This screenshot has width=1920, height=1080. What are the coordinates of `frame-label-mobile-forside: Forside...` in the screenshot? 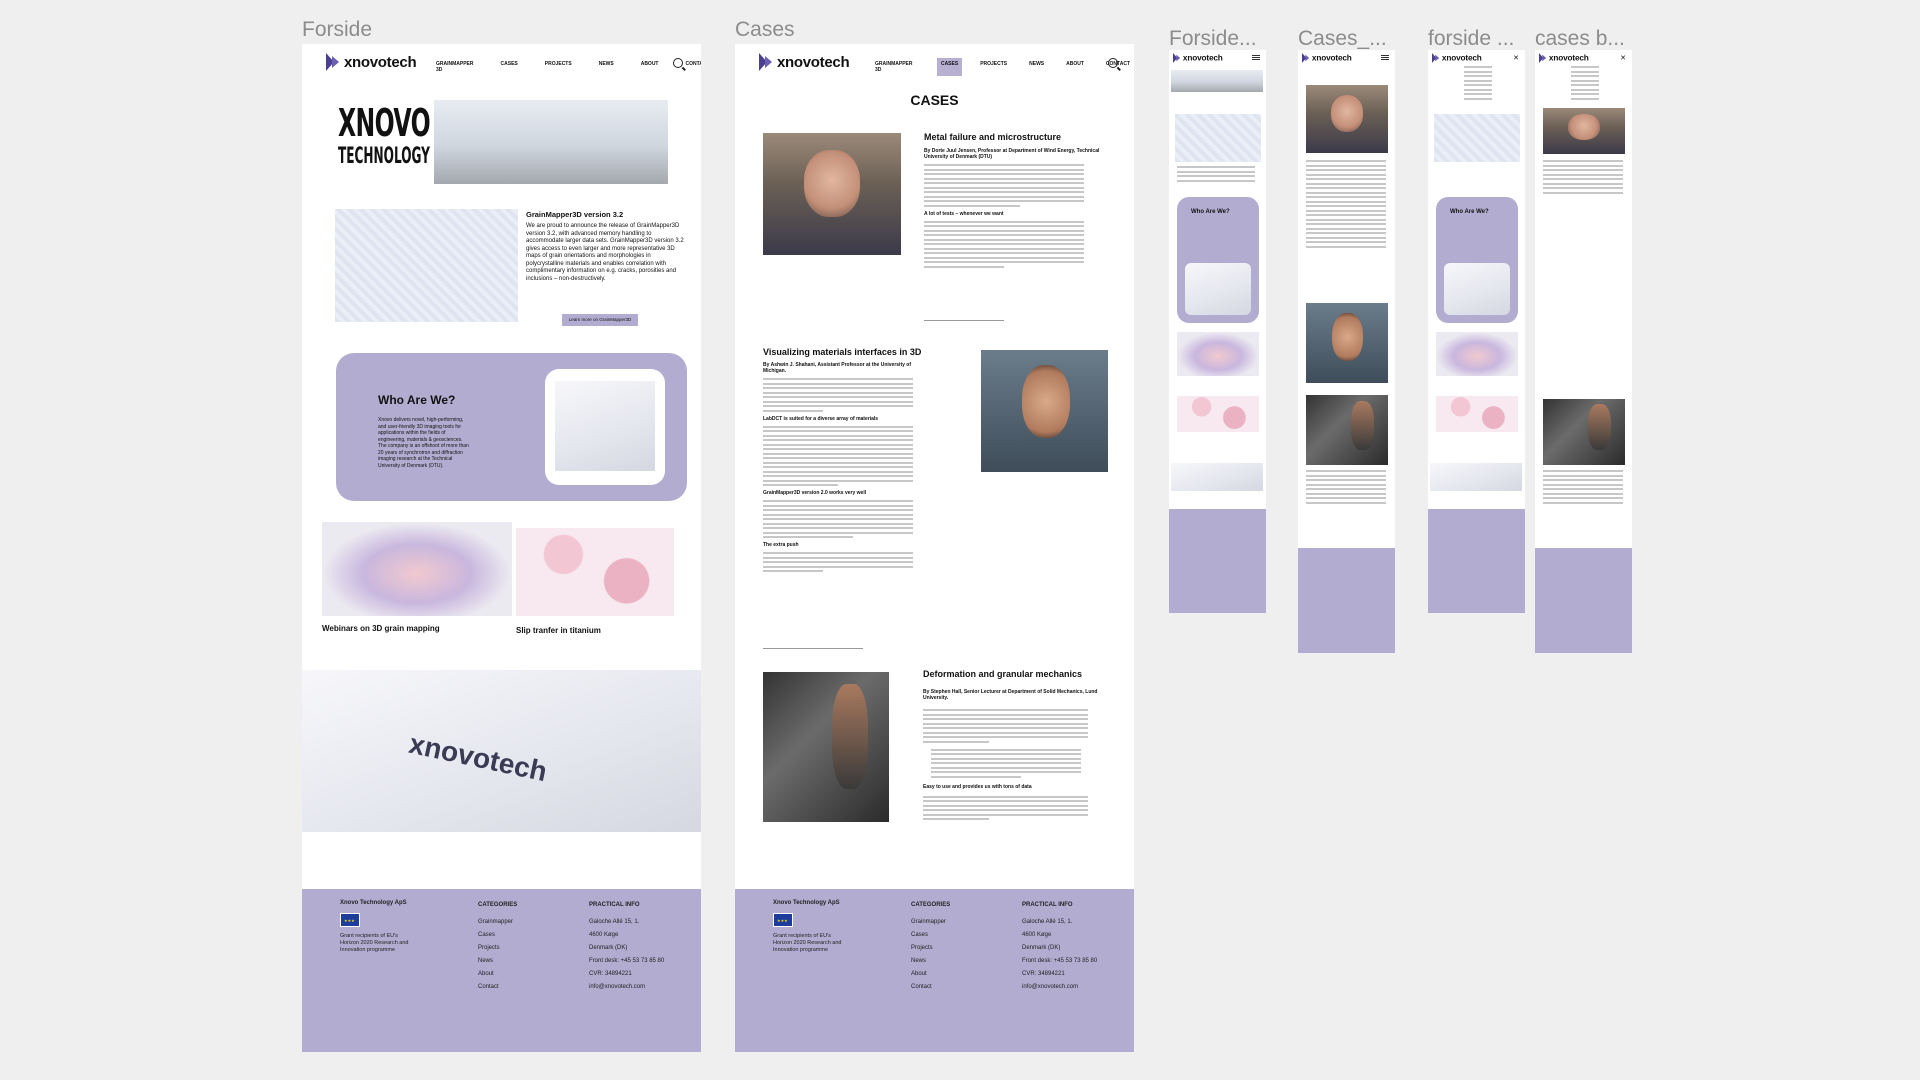 It's located at (1213, 39).